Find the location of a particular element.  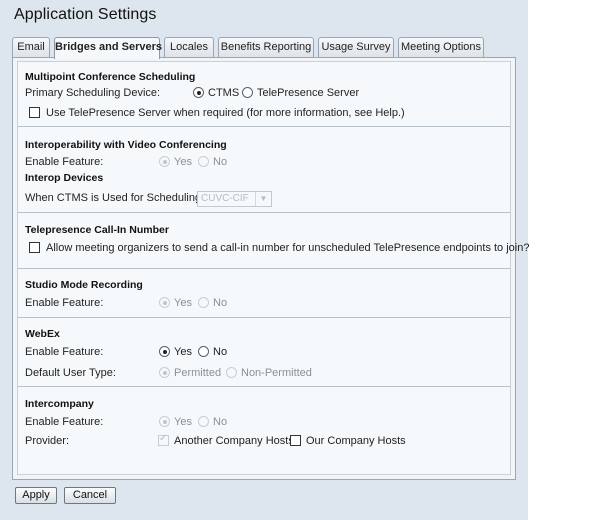

tab-meeting-options: Meeting Options is located at coordinates (441, 47).